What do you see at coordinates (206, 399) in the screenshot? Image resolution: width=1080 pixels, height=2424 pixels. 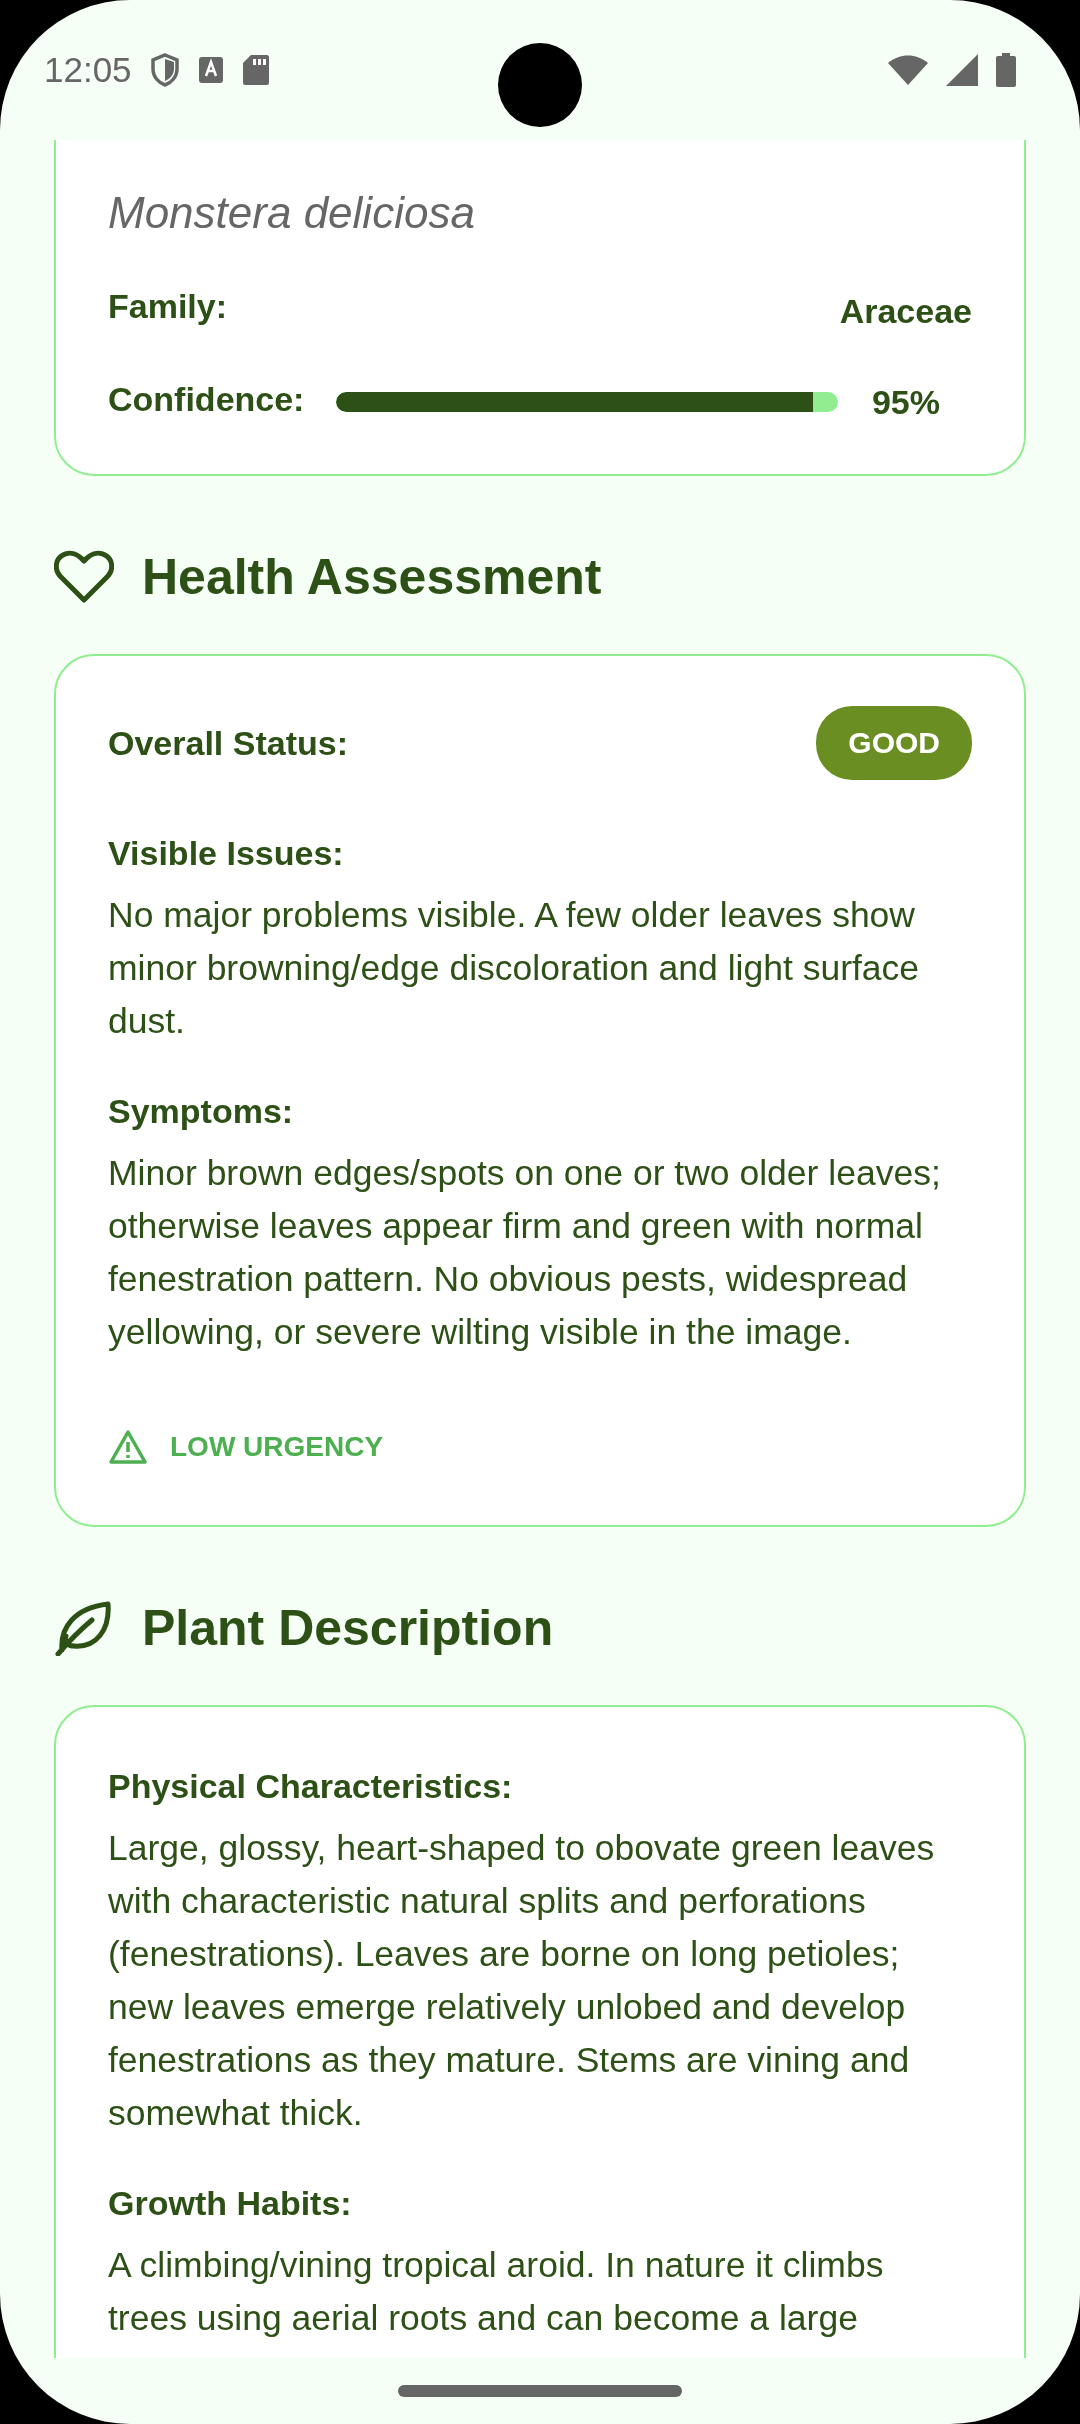 I see `confidence-label: Confidence:` at bounding box center [206, 399].